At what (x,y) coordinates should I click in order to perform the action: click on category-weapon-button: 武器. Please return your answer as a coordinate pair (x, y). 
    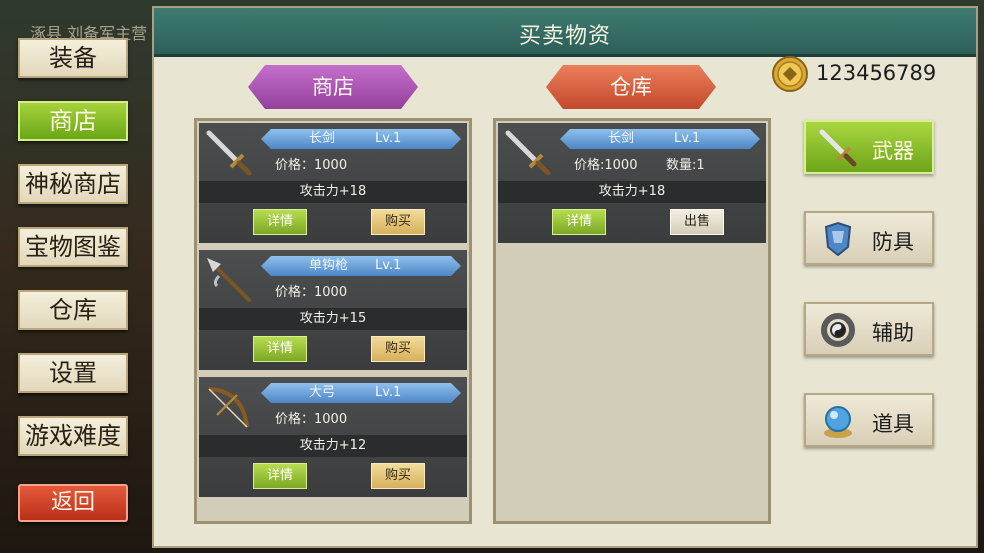
    Looking at the image, I should click on (869, 147).